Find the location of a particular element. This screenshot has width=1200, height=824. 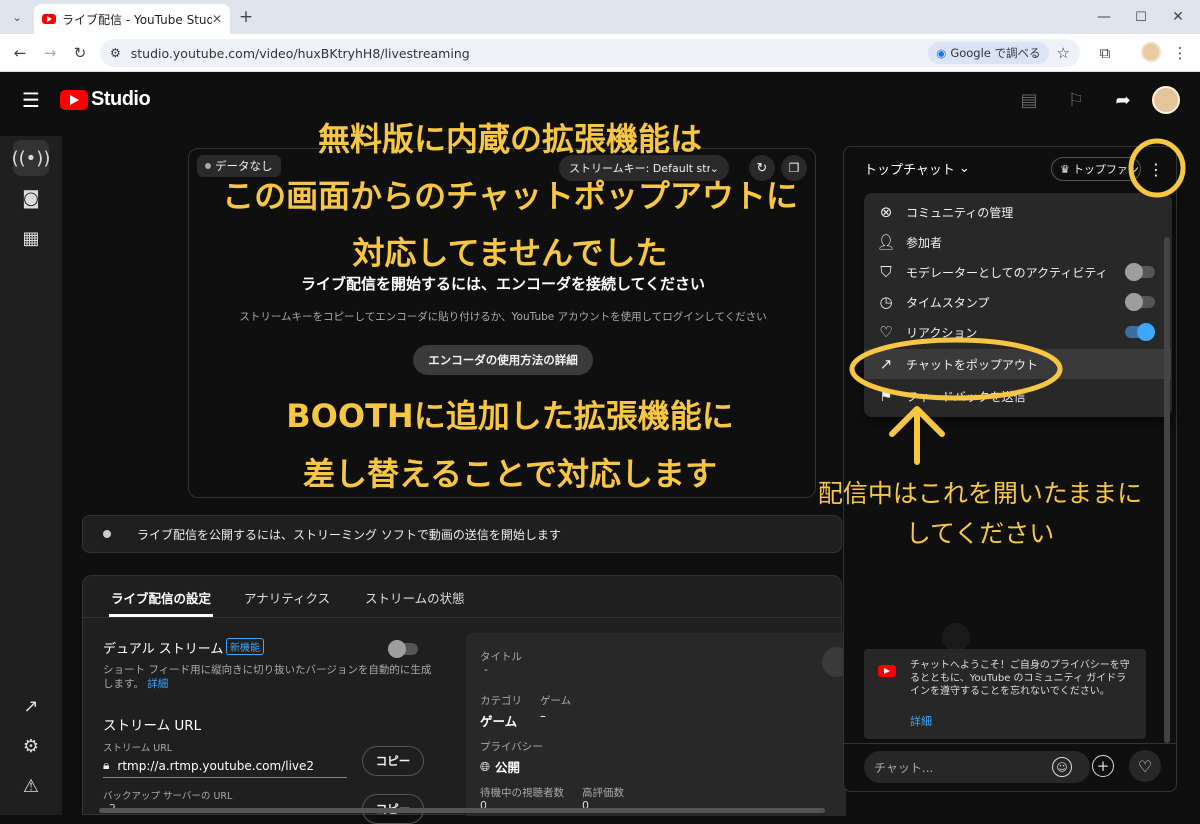

feedback-nav-icon: ⚠ is located at coordinates (31, 786).